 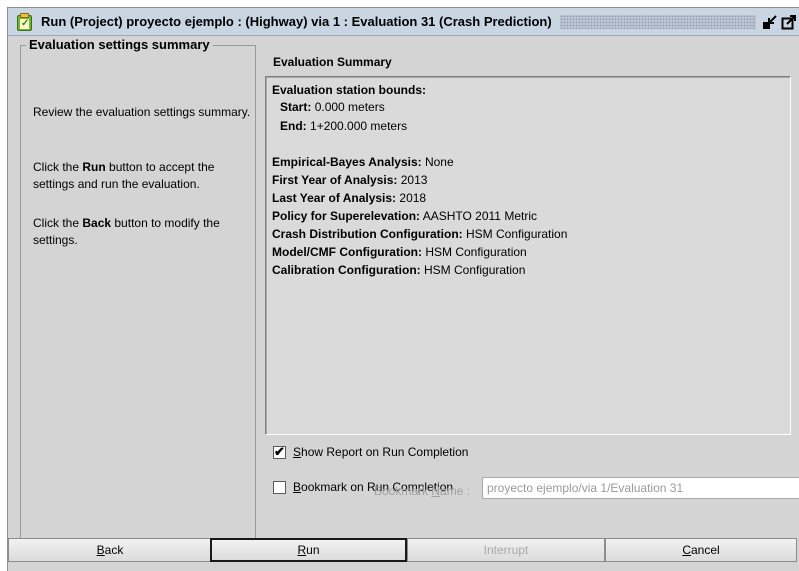 I want to click on show-report-label: Show Report on Run Completion, so click(x=380, y=452).